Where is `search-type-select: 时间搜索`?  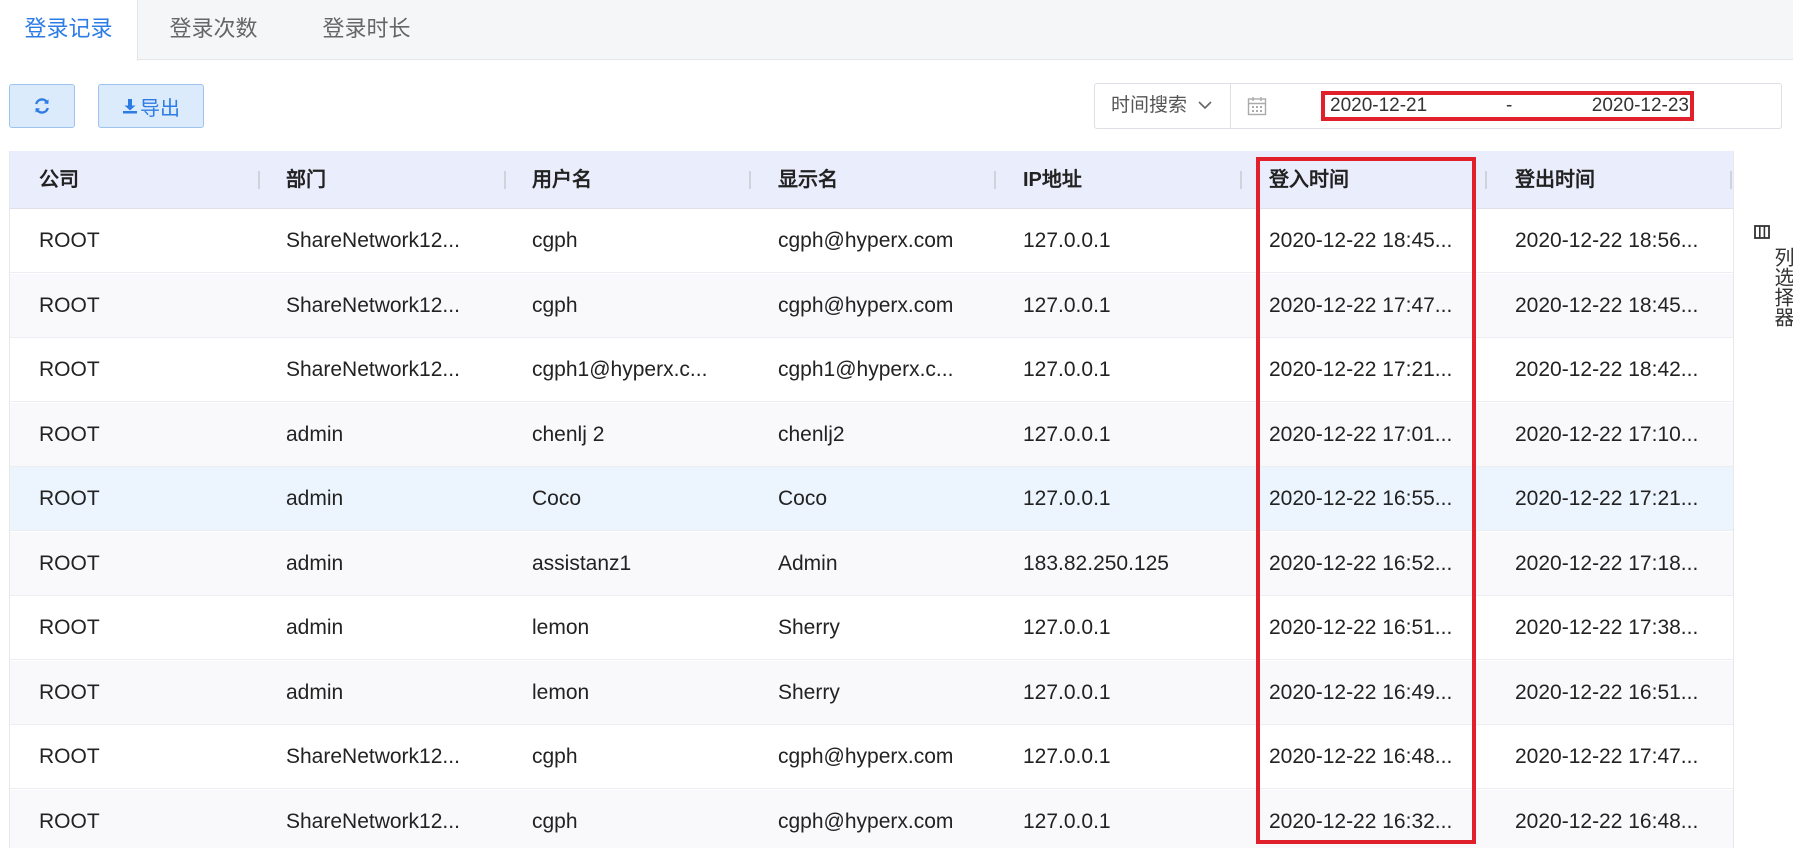
search-type-select: 时间搜索 is located at coordinates (1163, 106).